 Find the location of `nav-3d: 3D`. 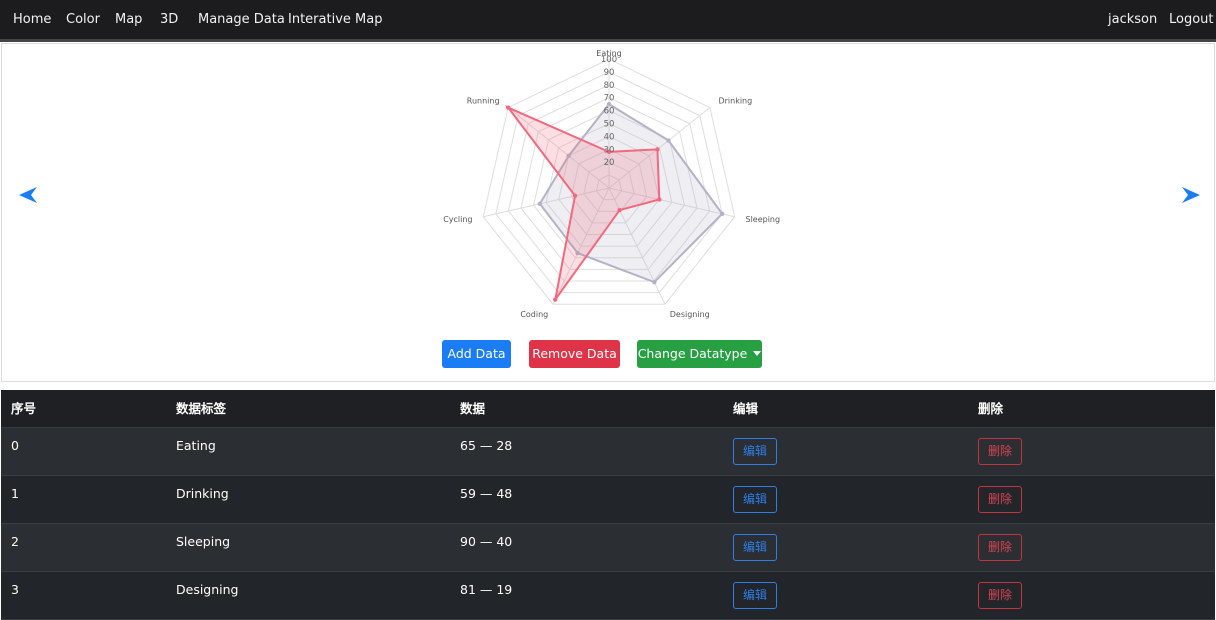

nav-3d: 3D is located at coordinates (169, 19).